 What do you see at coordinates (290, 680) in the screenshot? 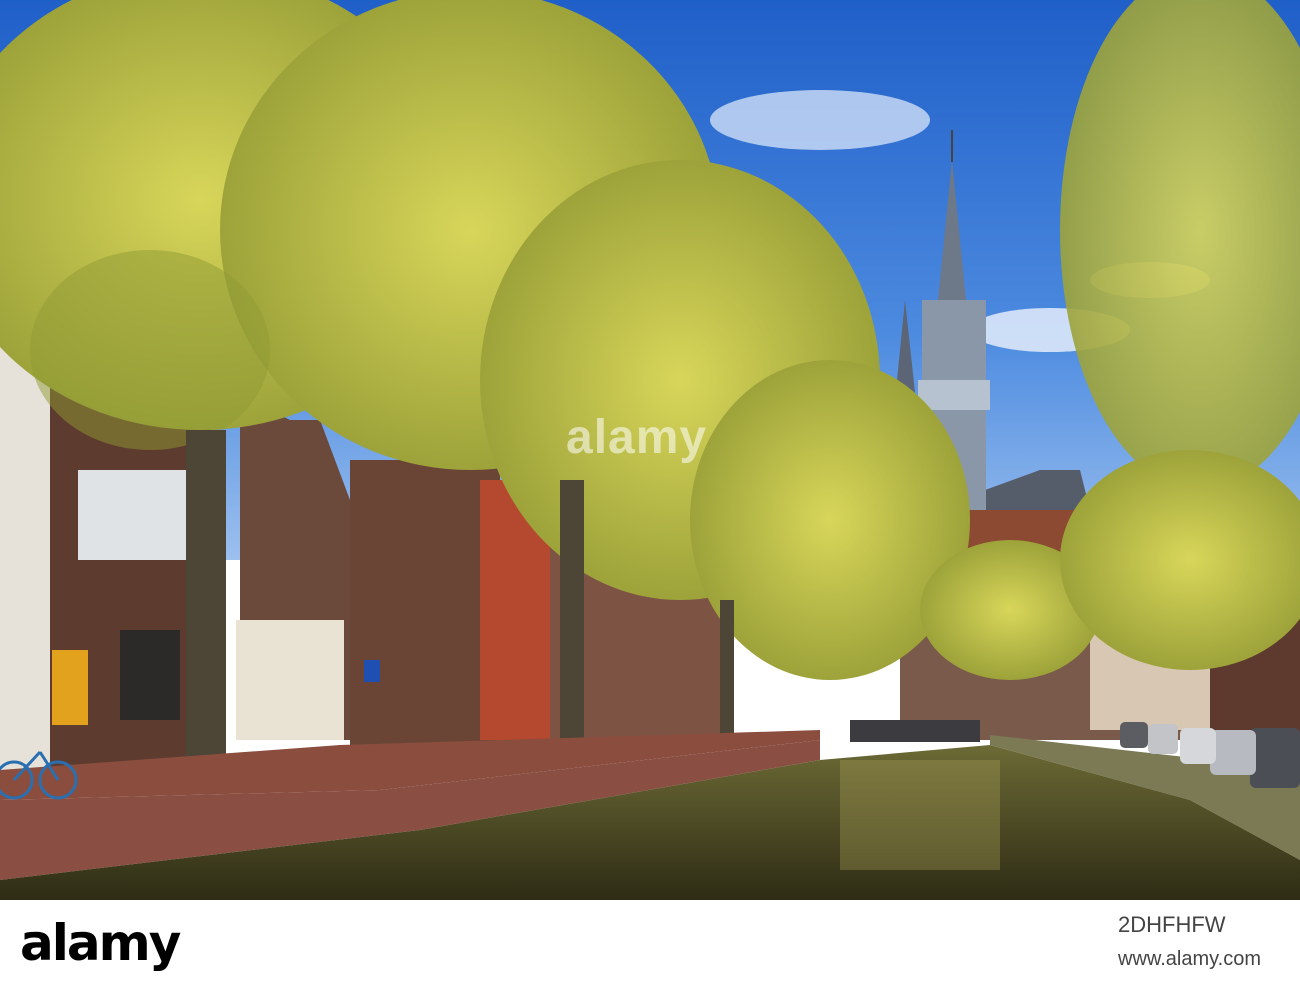
I see `shopfront` at bounding box center [290, 680].